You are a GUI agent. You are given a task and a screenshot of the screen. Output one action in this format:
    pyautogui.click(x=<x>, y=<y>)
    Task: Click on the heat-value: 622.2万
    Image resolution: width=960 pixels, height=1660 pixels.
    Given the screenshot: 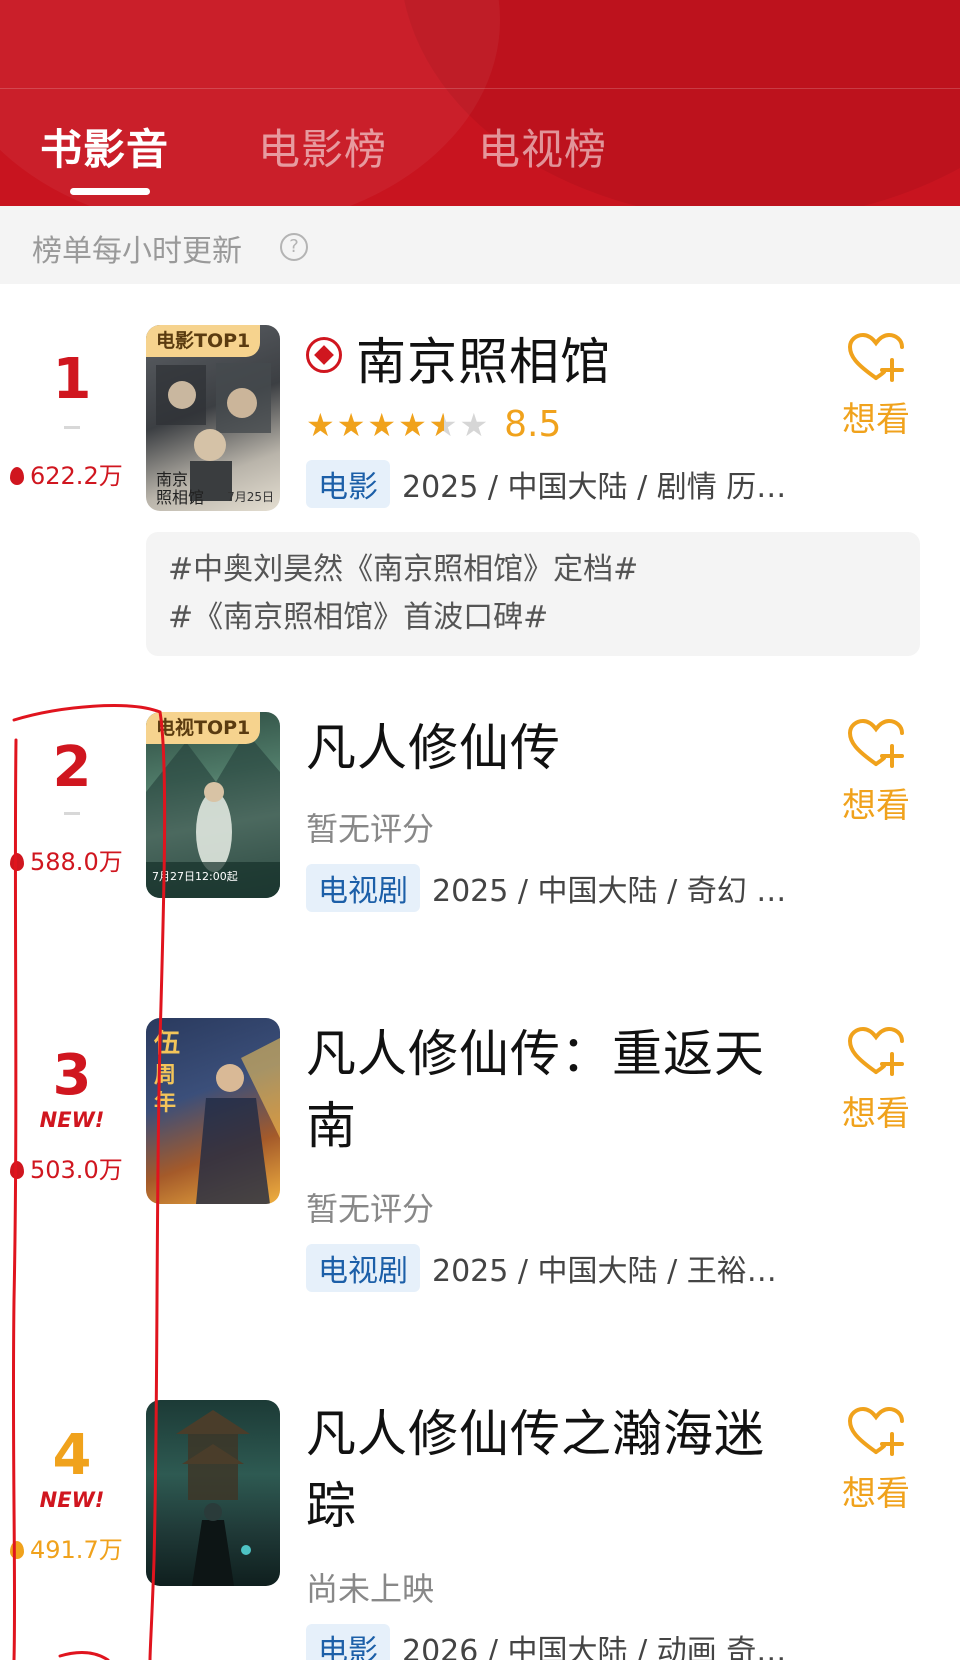 What is the action you would take?
    pyautogui.click(x=75, y=473)
    